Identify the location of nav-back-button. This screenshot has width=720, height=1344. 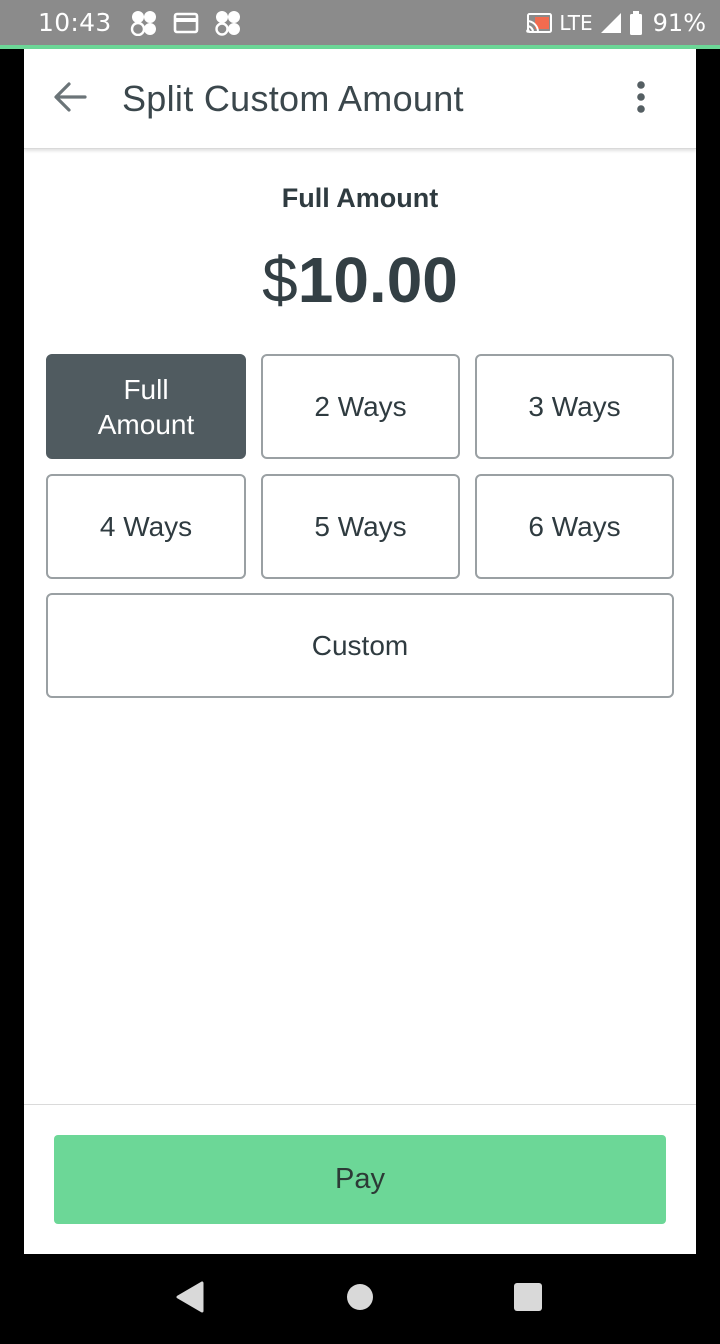
(190, 1299).